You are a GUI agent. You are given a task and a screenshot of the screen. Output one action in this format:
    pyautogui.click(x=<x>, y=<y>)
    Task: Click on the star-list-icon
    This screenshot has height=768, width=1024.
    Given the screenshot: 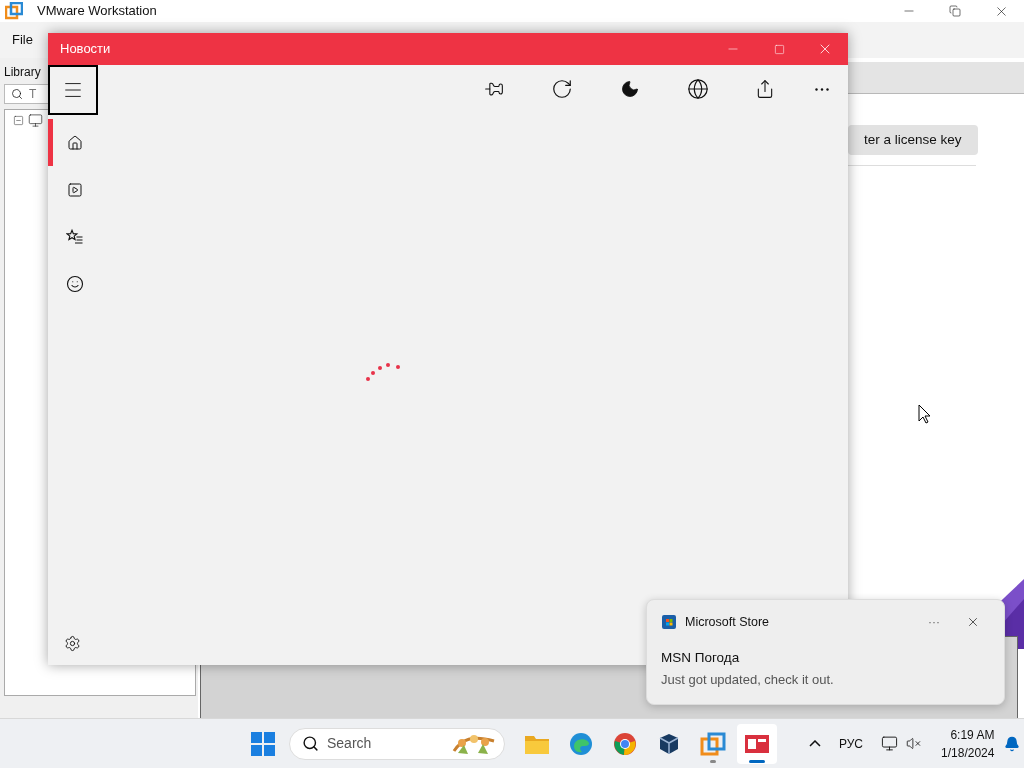 What is the action you would take?
    pyautogui.click(x=74, y=236)
    